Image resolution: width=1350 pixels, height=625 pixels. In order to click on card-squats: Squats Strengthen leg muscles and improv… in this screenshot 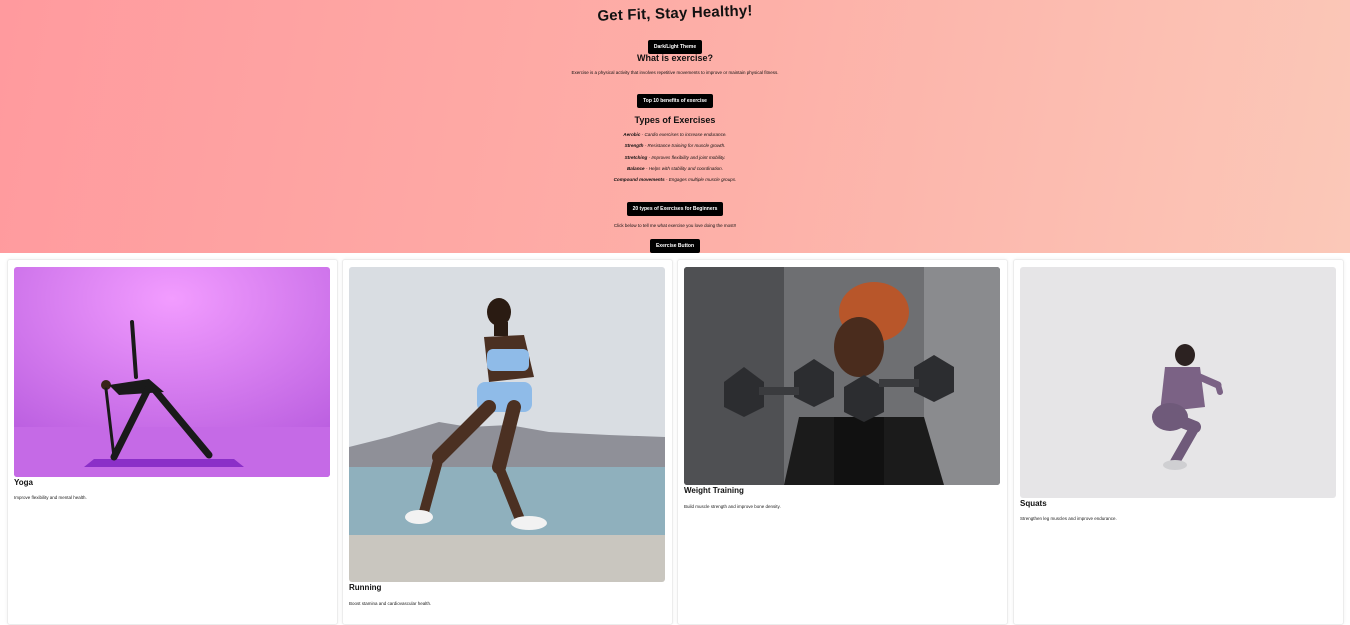, I will do `click(1178, 442)`.